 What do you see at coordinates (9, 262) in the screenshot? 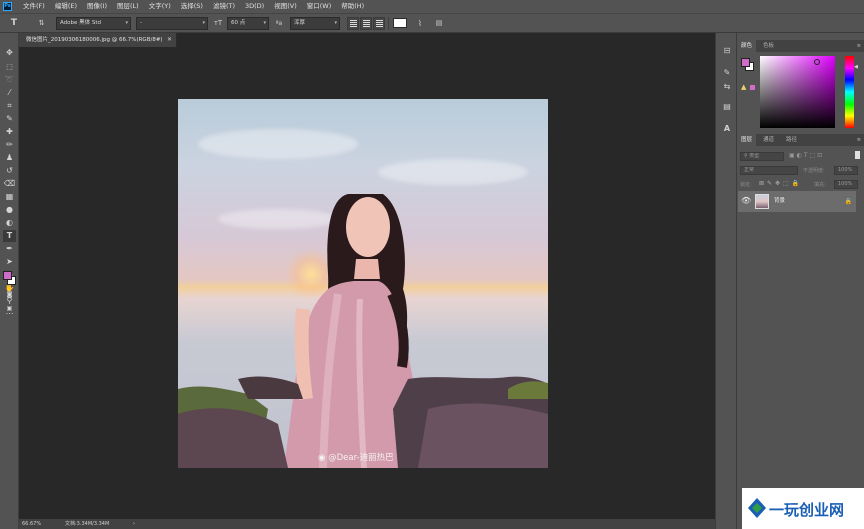
I see `path-selection-tool-icon: ➤` at bounding box center [9, 262].